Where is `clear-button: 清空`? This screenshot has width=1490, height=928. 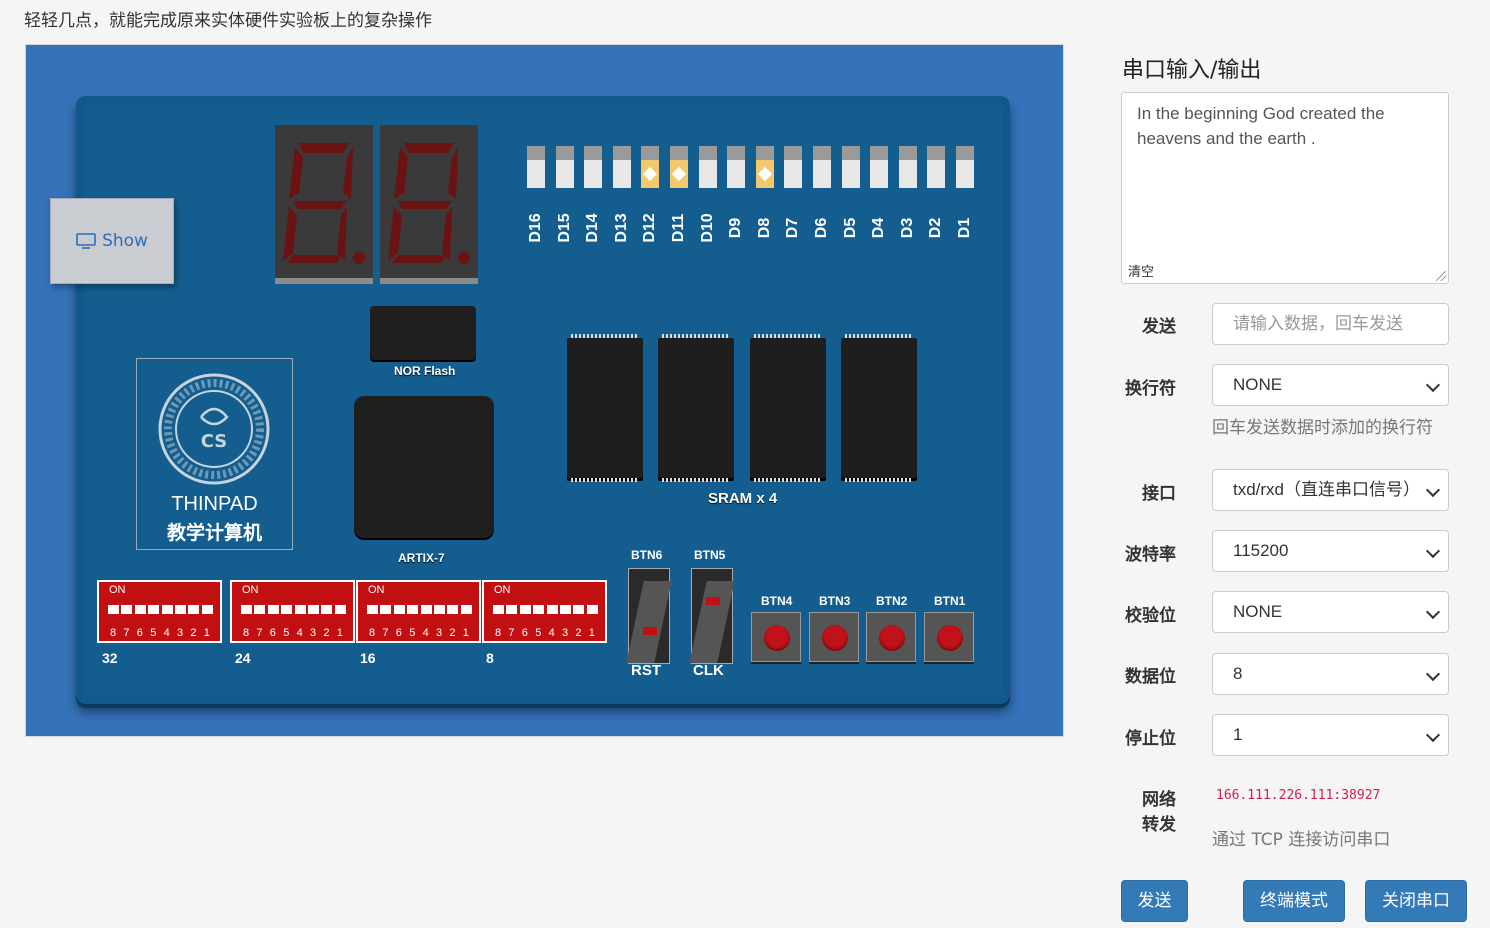
clear-button: 清空 is located at coordinates (1141, 270).